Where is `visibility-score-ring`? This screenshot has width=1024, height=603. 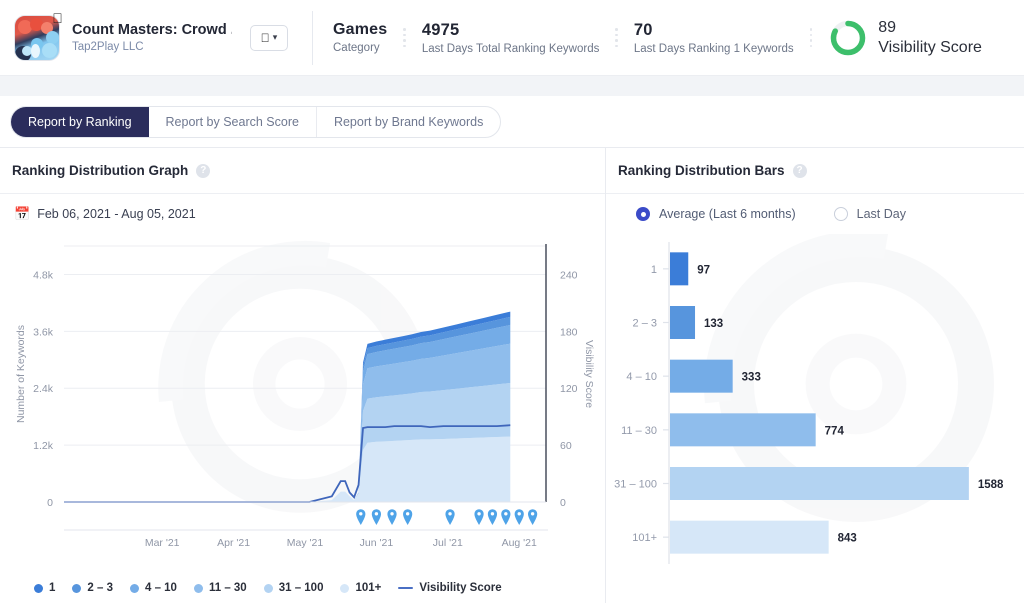 visibility-score-ring is located at coordinates (848, 37).